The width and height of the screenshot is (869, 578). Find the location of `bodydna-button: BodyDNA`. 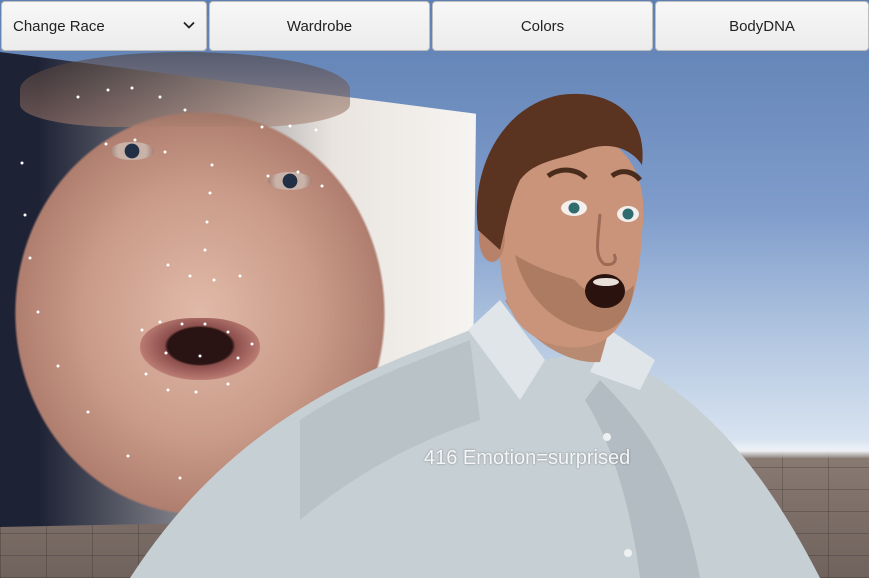

bodydna-button: BodyDNA is located at coordinates (762, 26).